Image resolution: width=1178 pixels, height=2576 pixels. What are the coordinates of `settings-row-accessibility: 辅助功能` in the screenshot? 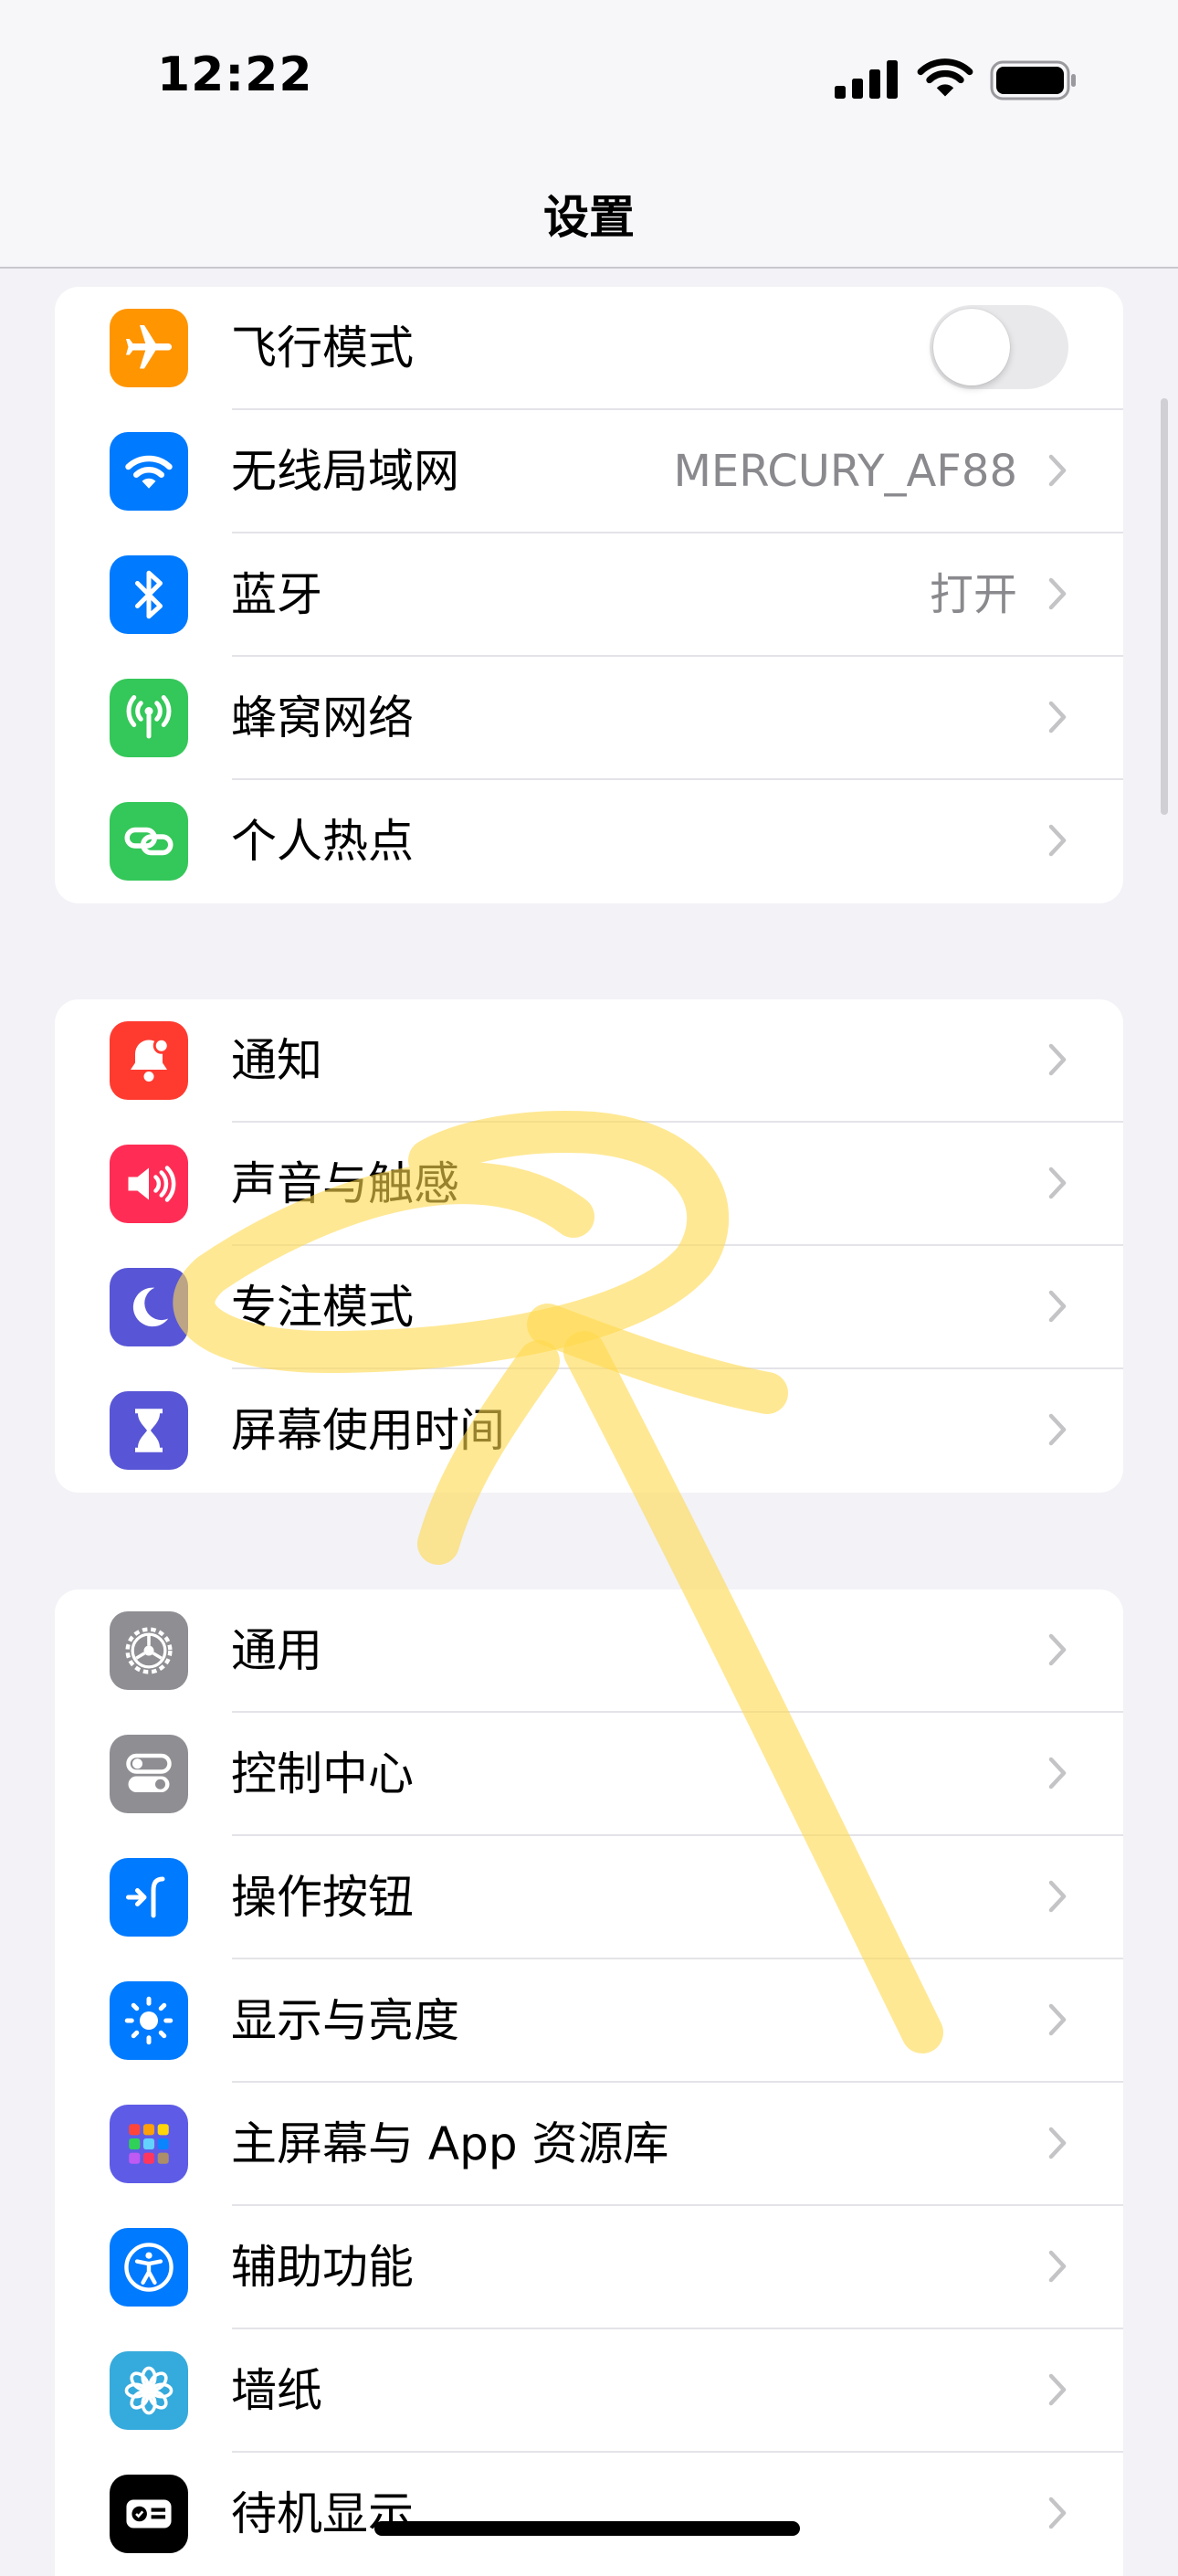 It's located at (589, 2268).